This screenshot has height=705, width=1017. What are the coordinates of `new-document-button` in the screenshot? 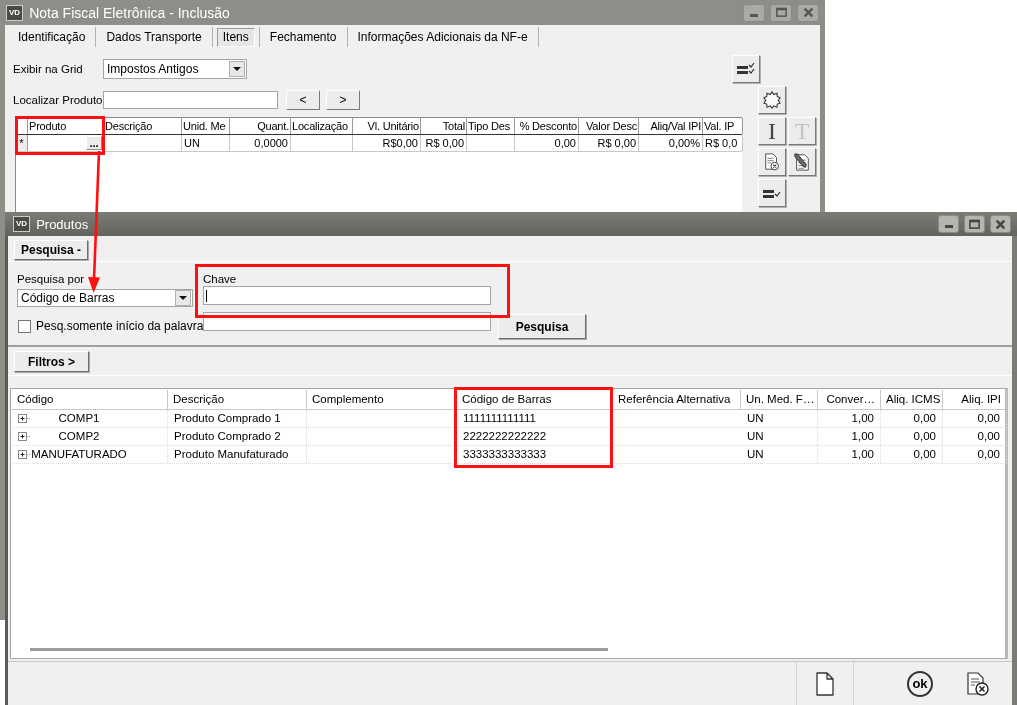 It's located at (825, 683).